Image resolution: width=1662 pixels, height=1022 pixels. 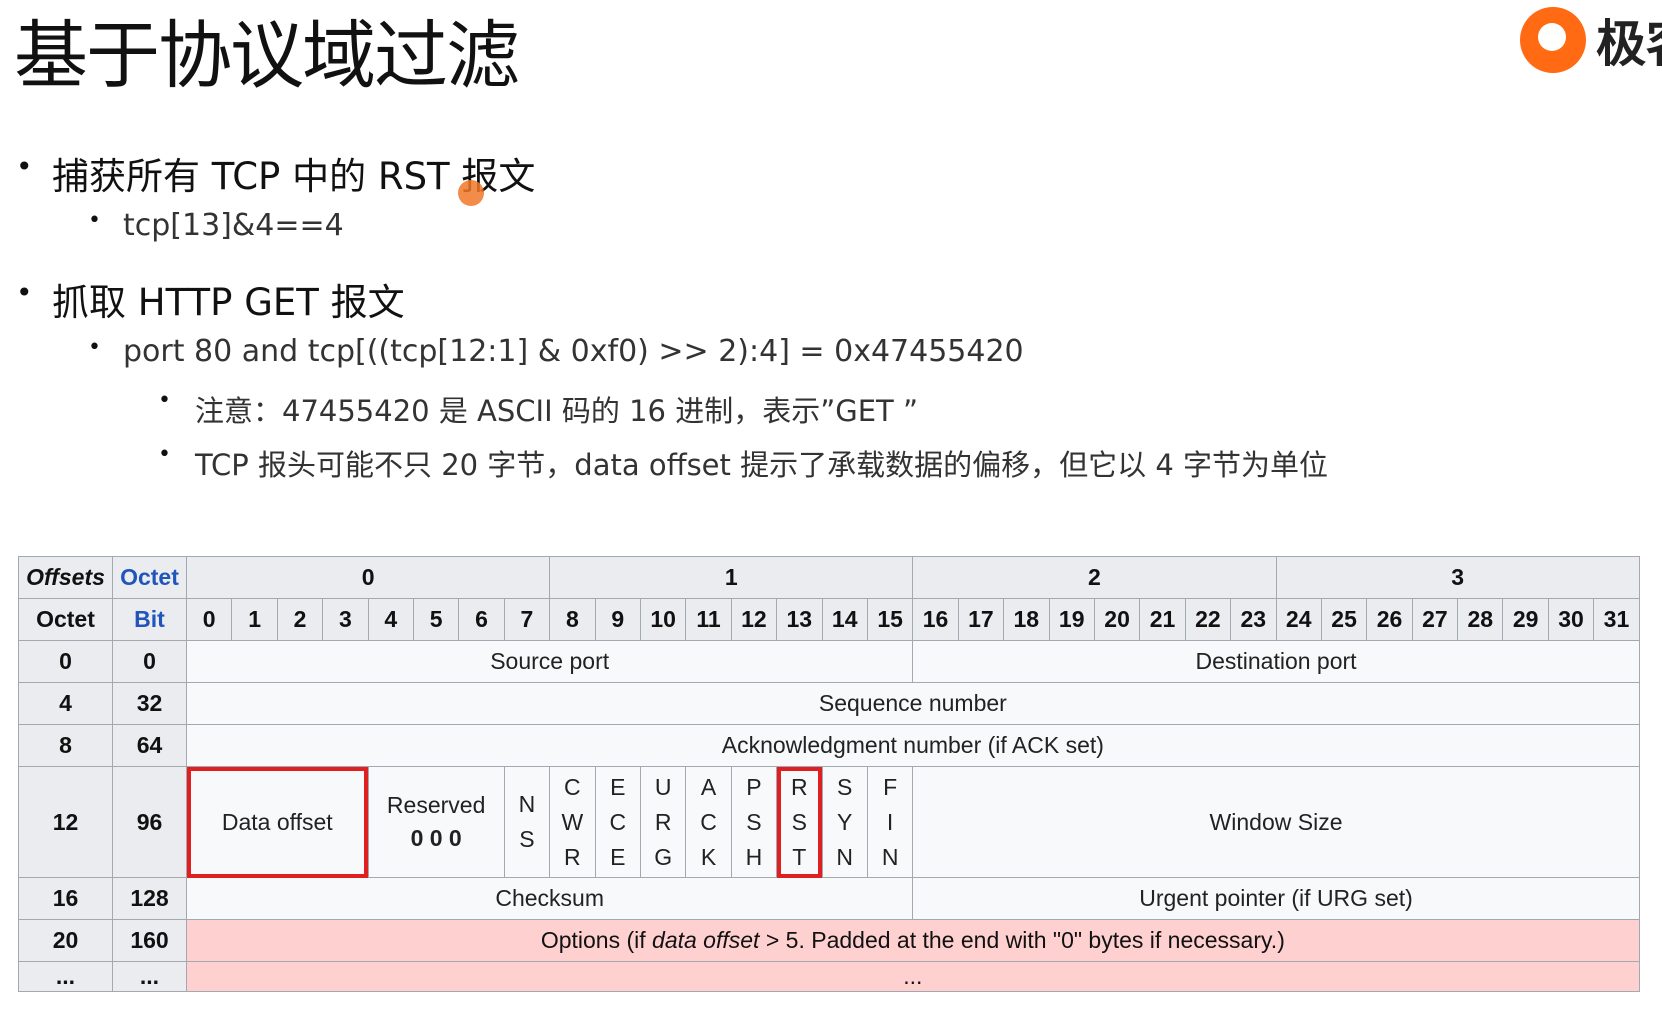 I want to click on flag-cwr: CWR, so click(x=572, y=822).